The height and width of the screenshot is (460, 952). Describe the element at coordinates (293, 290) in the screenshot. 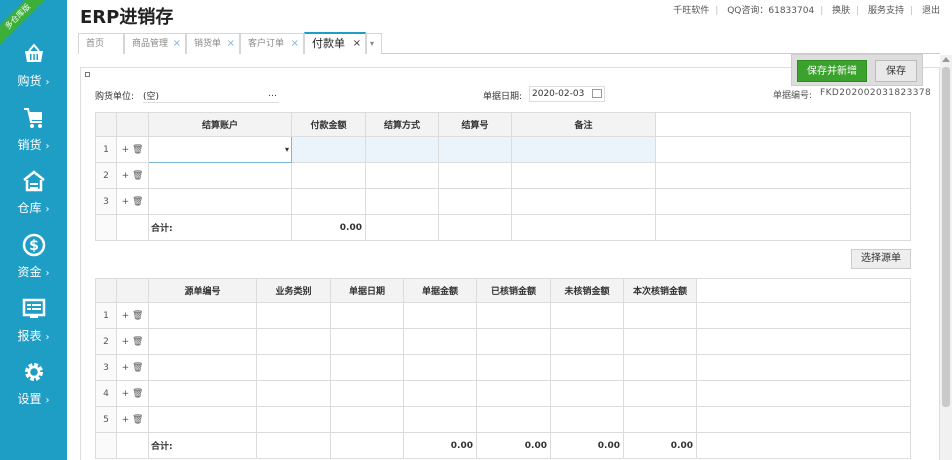

I see `column-header: 业务类别` at that location.